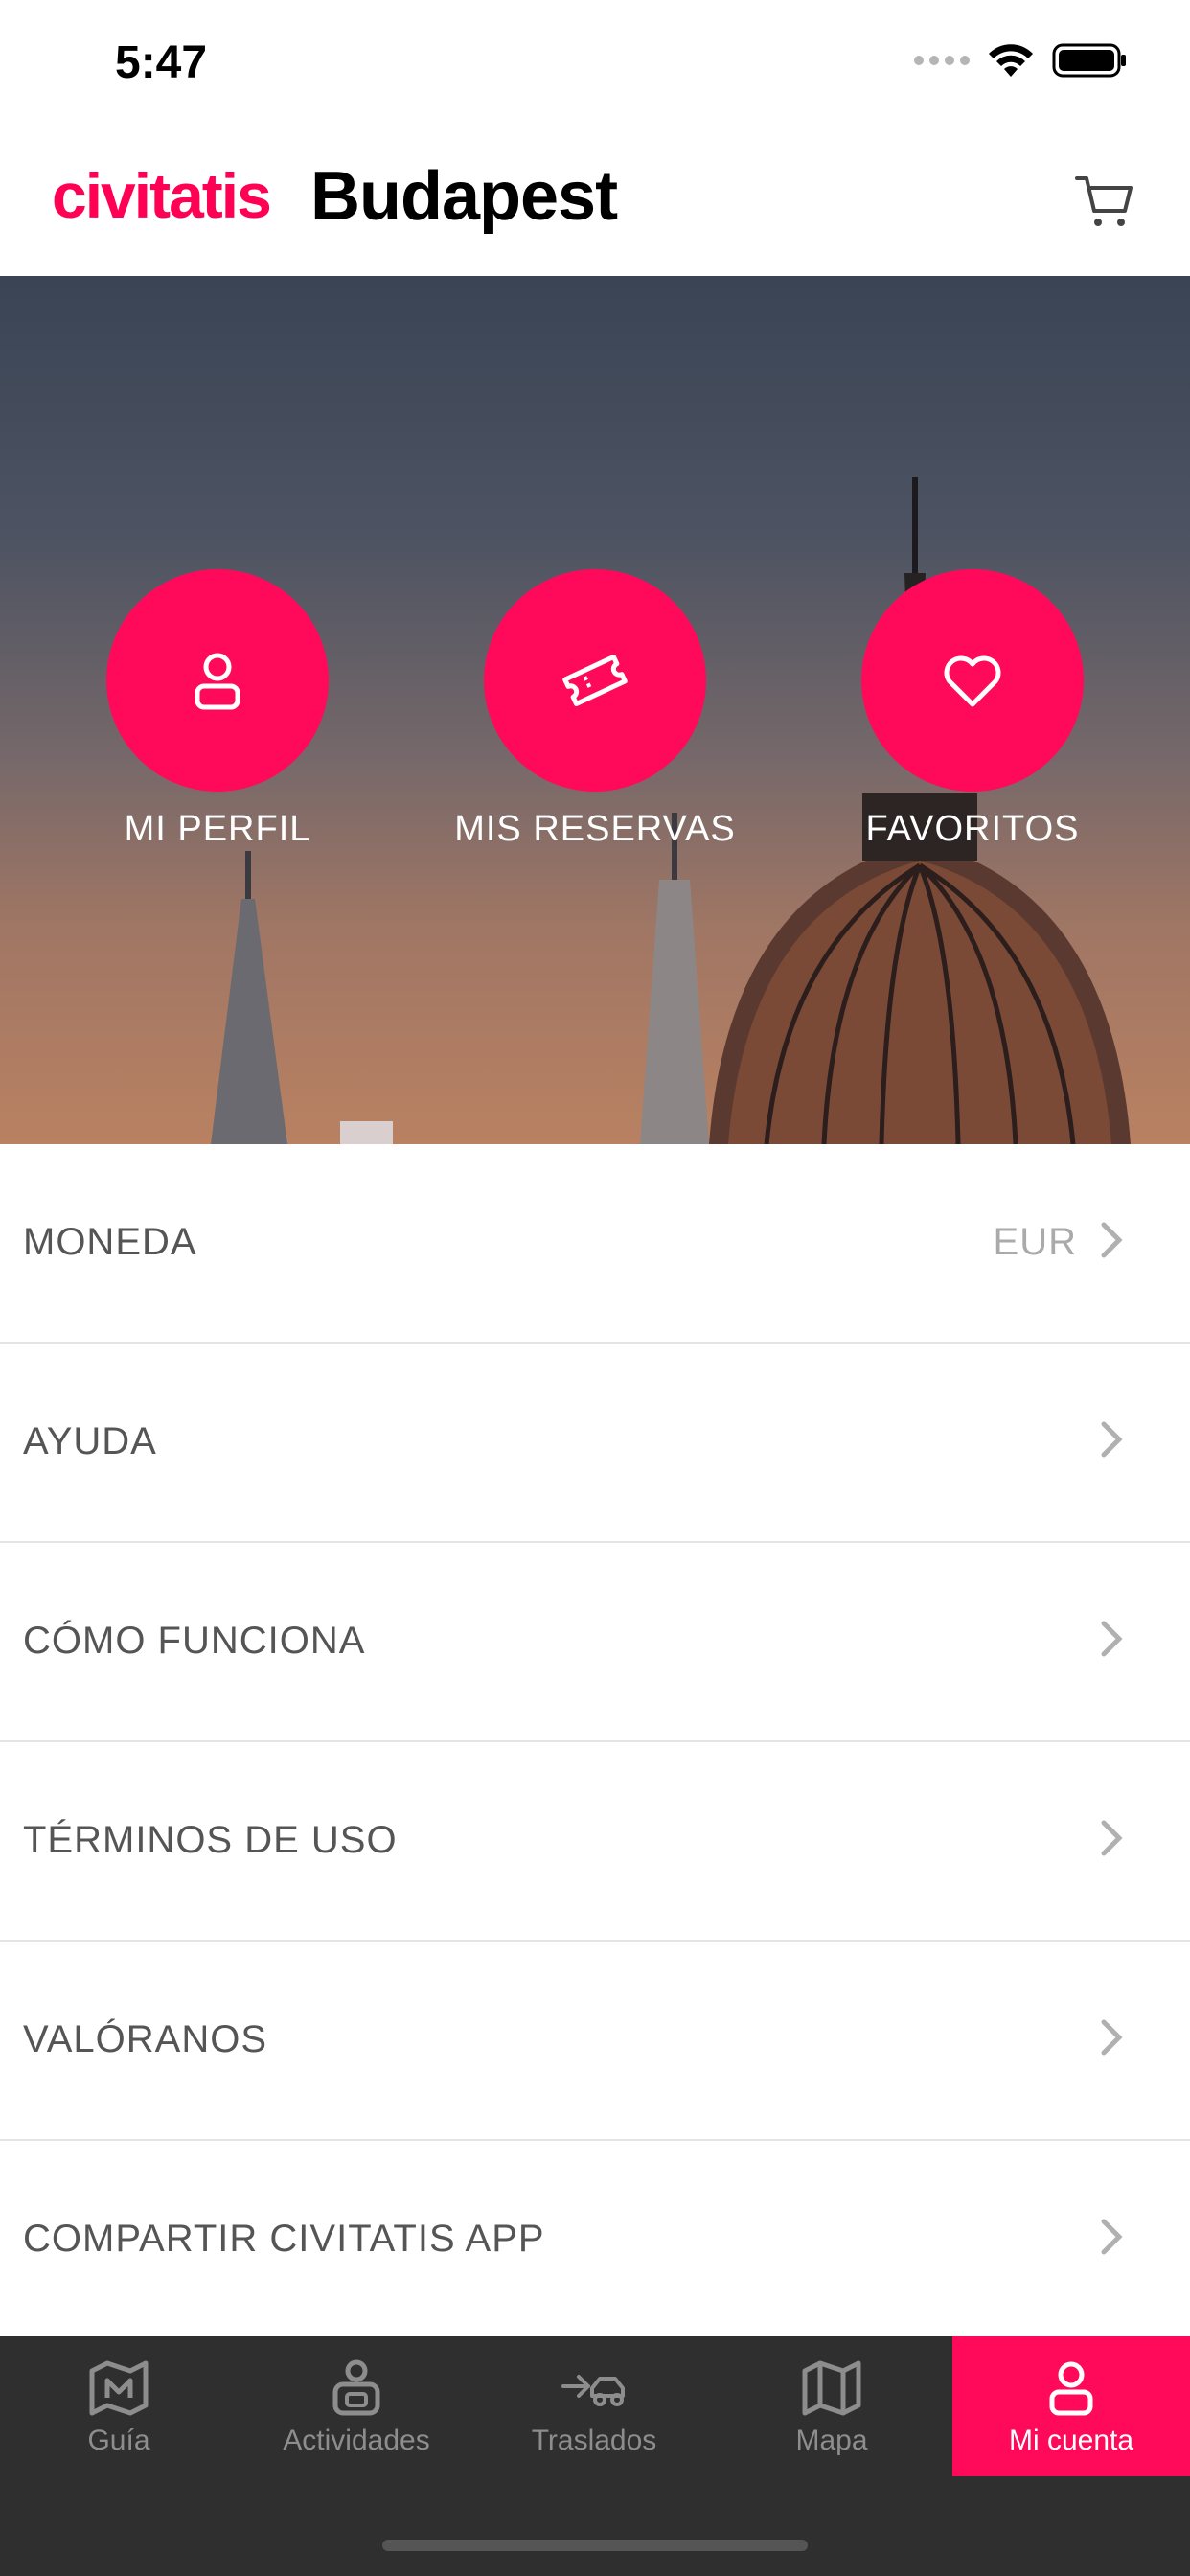 The image size is (1190, 2576). I want to click on my-profile-button: MI PERFIL, so click(218, 709).